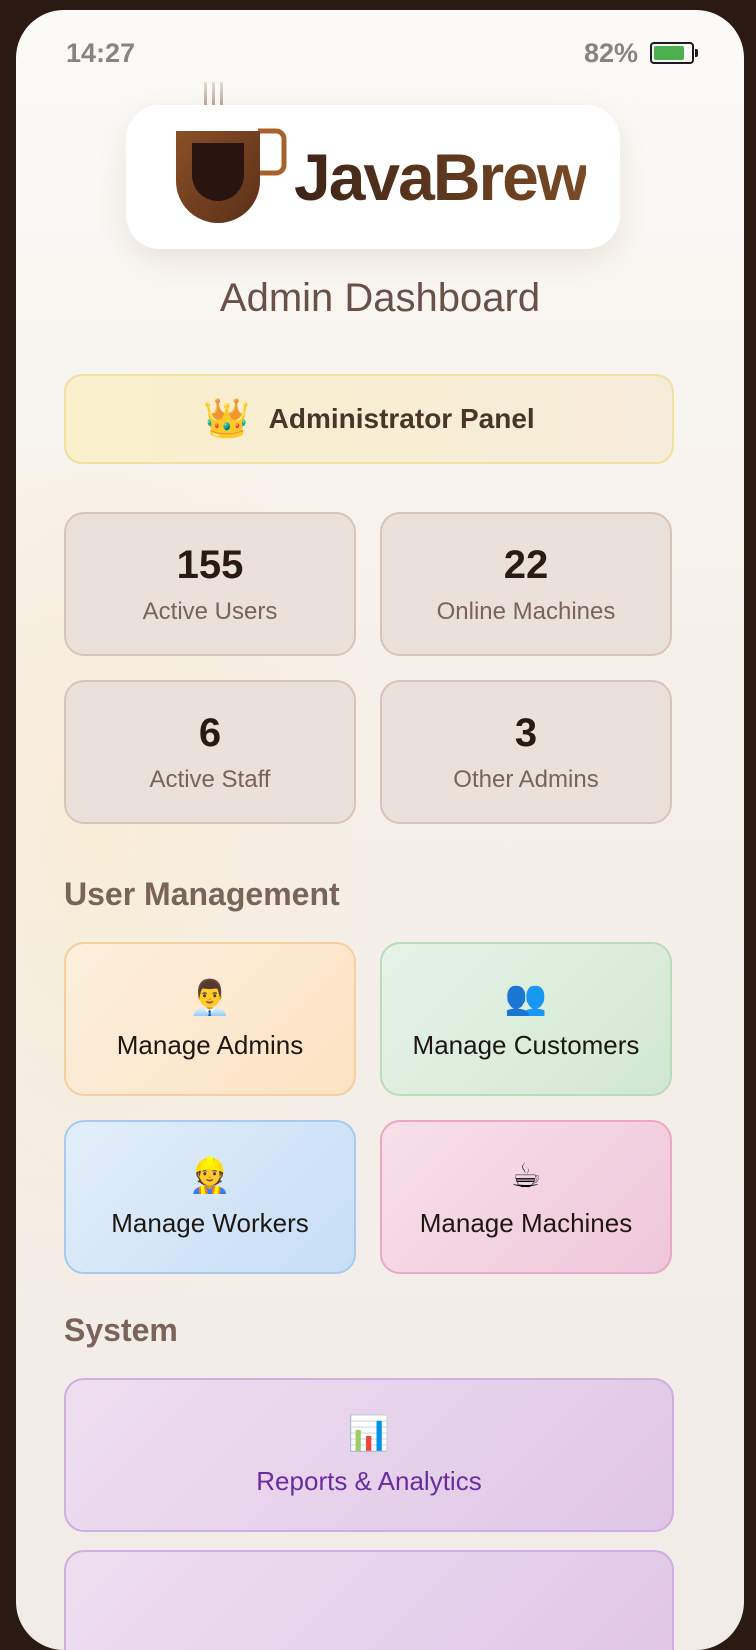  I want to click on stat-active-staff: 6 Active Staff, so click(210, 752).